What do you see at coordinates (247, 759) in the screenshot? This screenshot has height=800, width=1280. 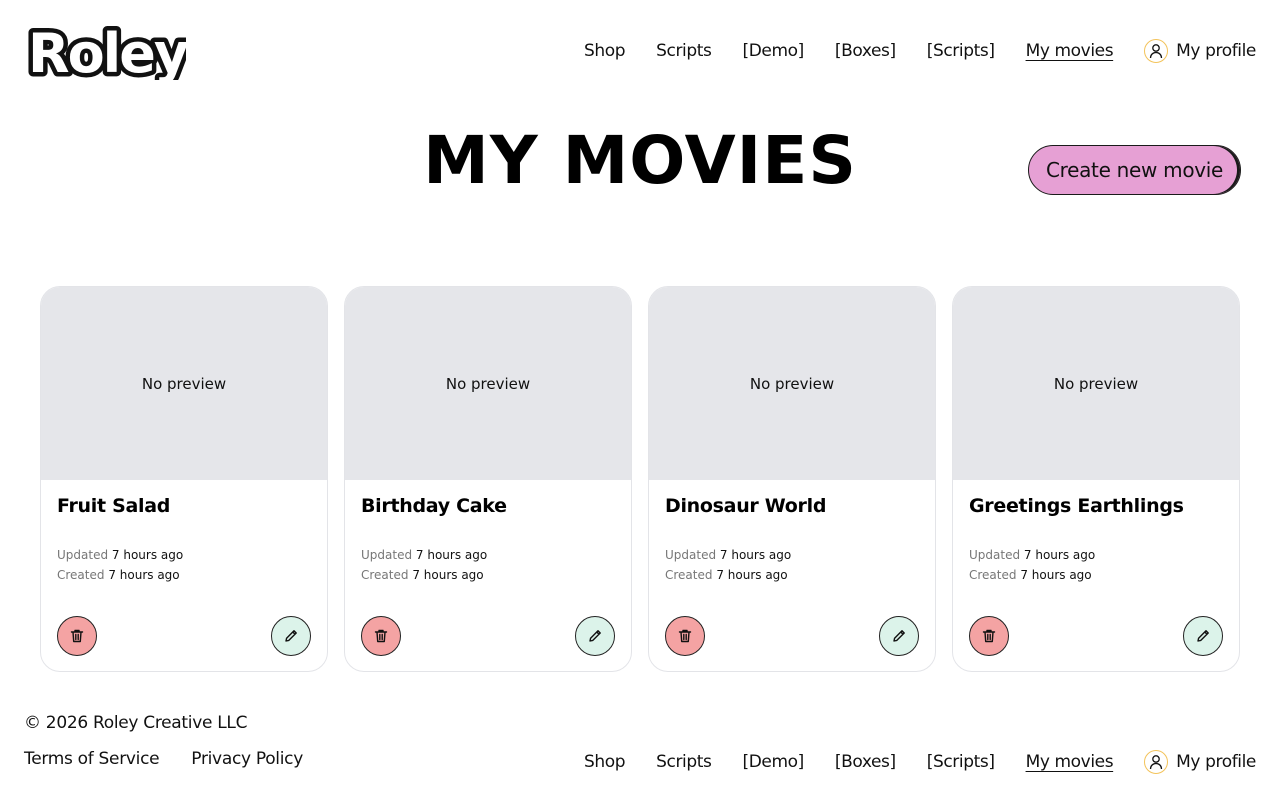 I see `privacy-policy-link: Privacy Policy` at bounding box center [247, 759].